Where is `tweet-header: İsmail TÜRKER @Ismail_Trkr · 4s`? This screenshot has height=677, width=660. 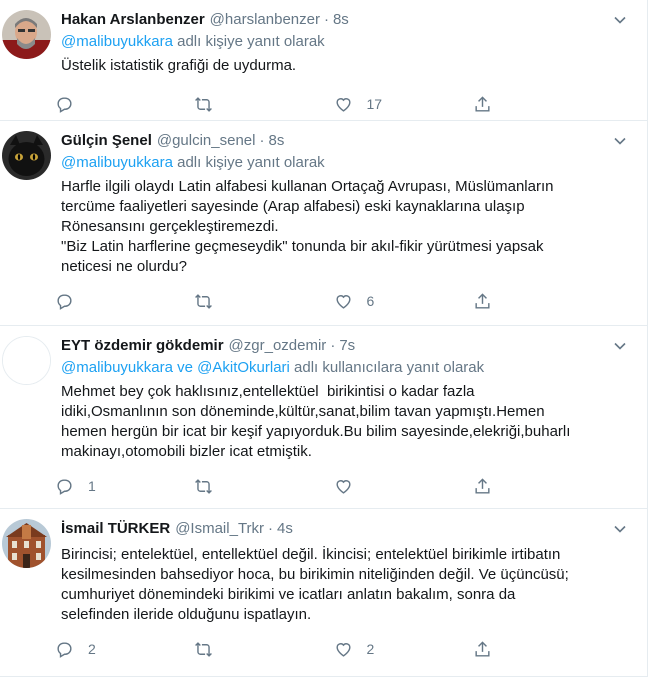 tweet-header: İsmail TÜRKER @Ismail_Trkr · 4s is located at coordinates (336, 529).